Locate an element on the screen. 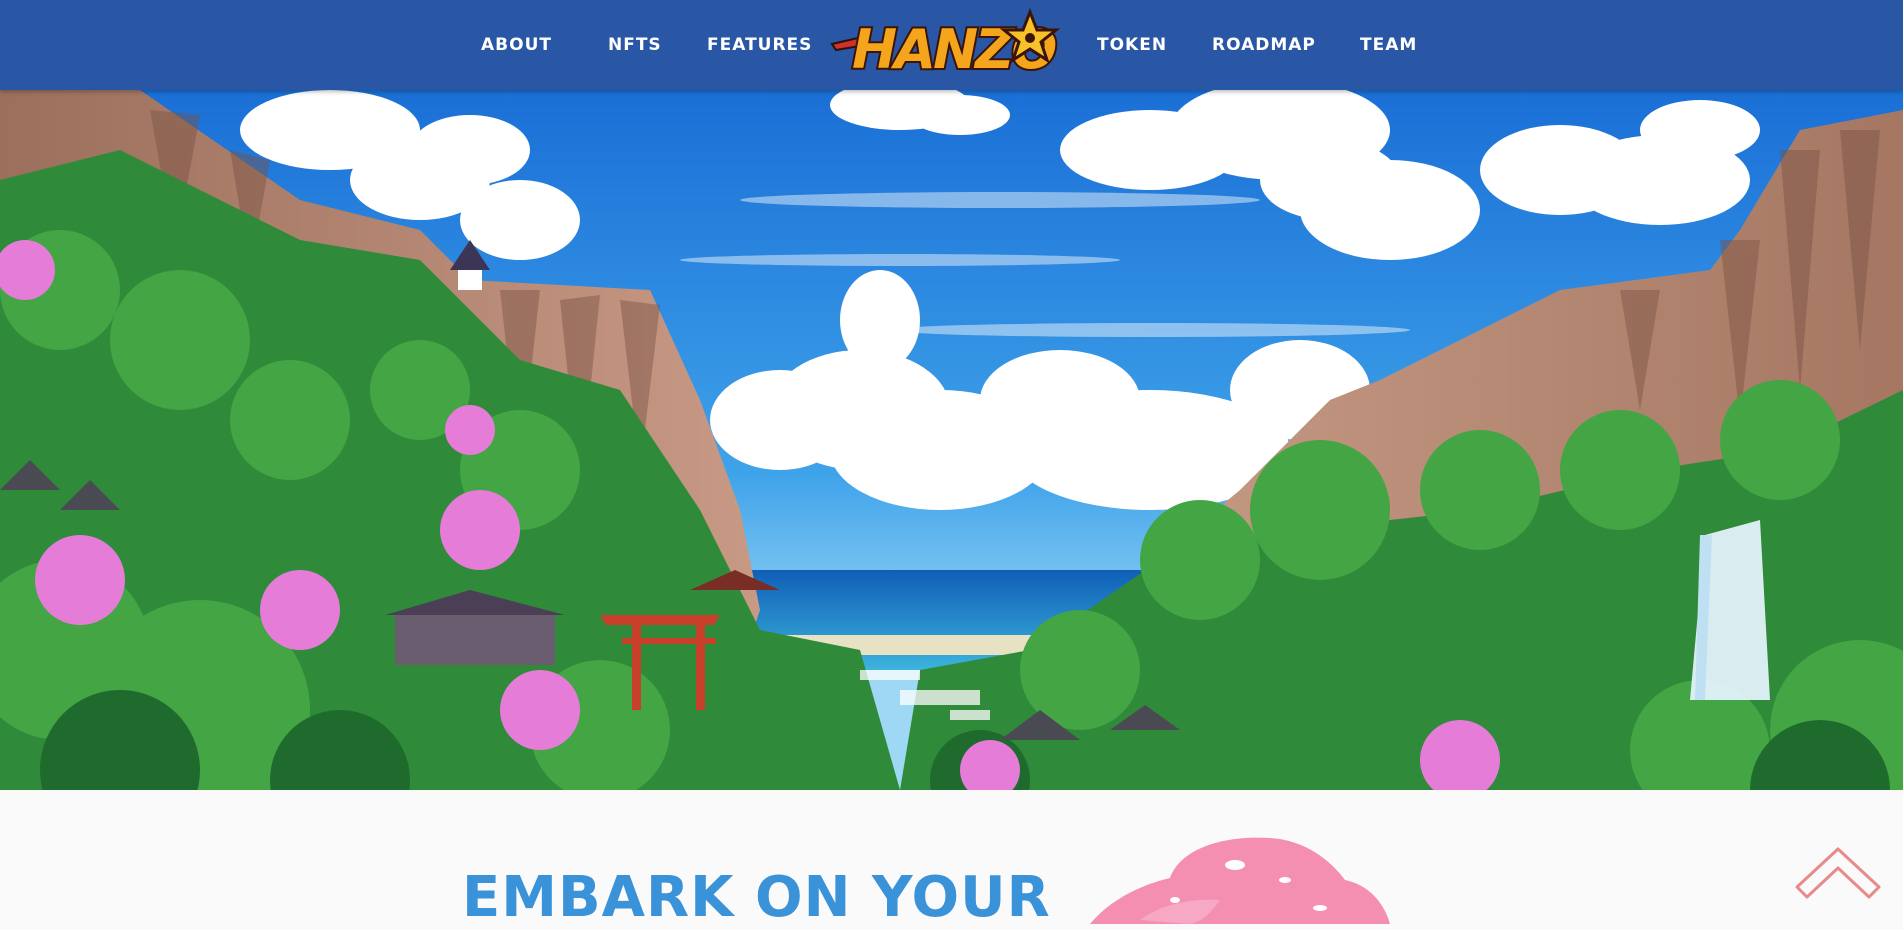 This screenshot has width=1903, height=930. nav-link-token: TOKEN is located at coordinates (1132, 45).